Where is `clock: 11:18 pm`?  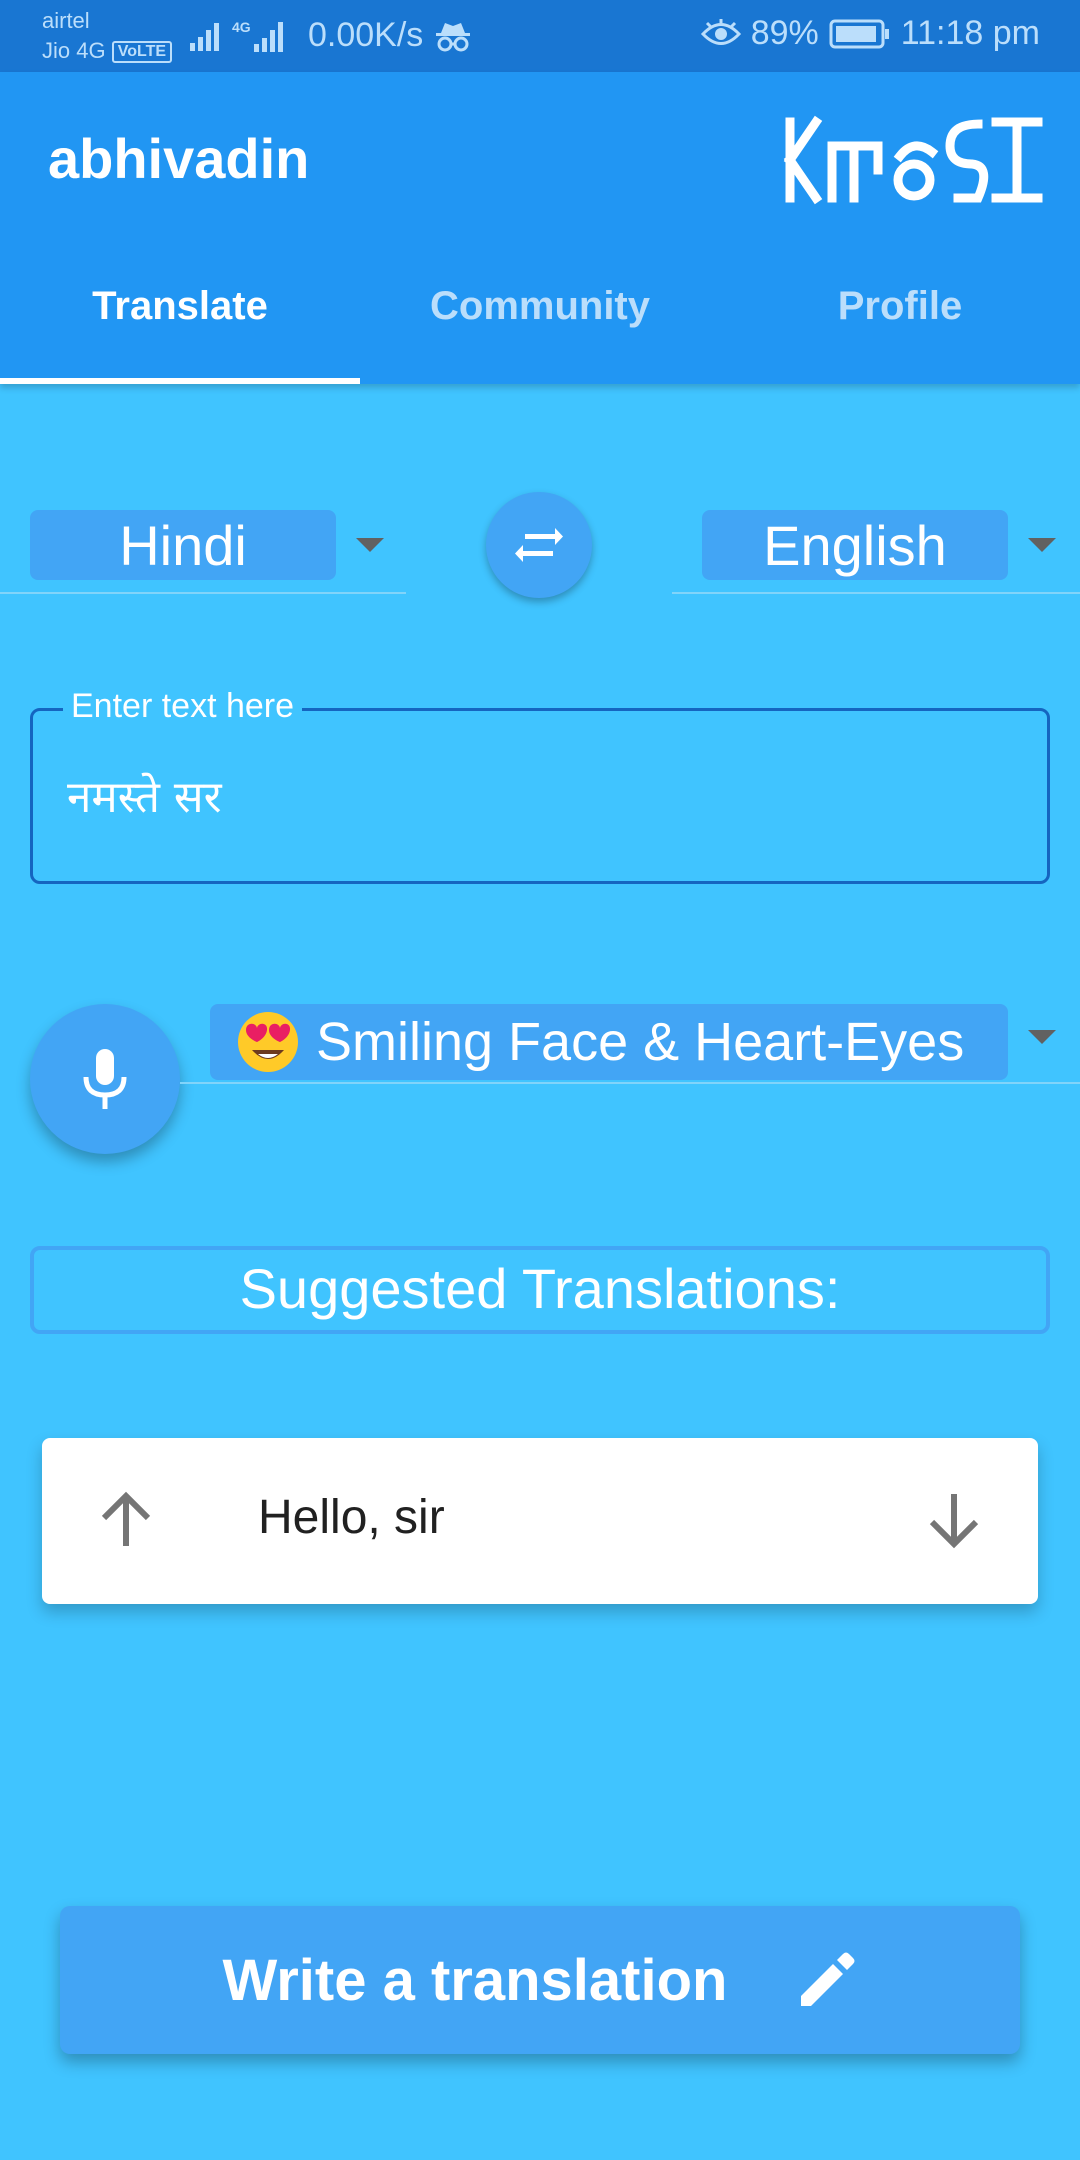 clock: 11:18 pm is located at coordinates (970, 33).